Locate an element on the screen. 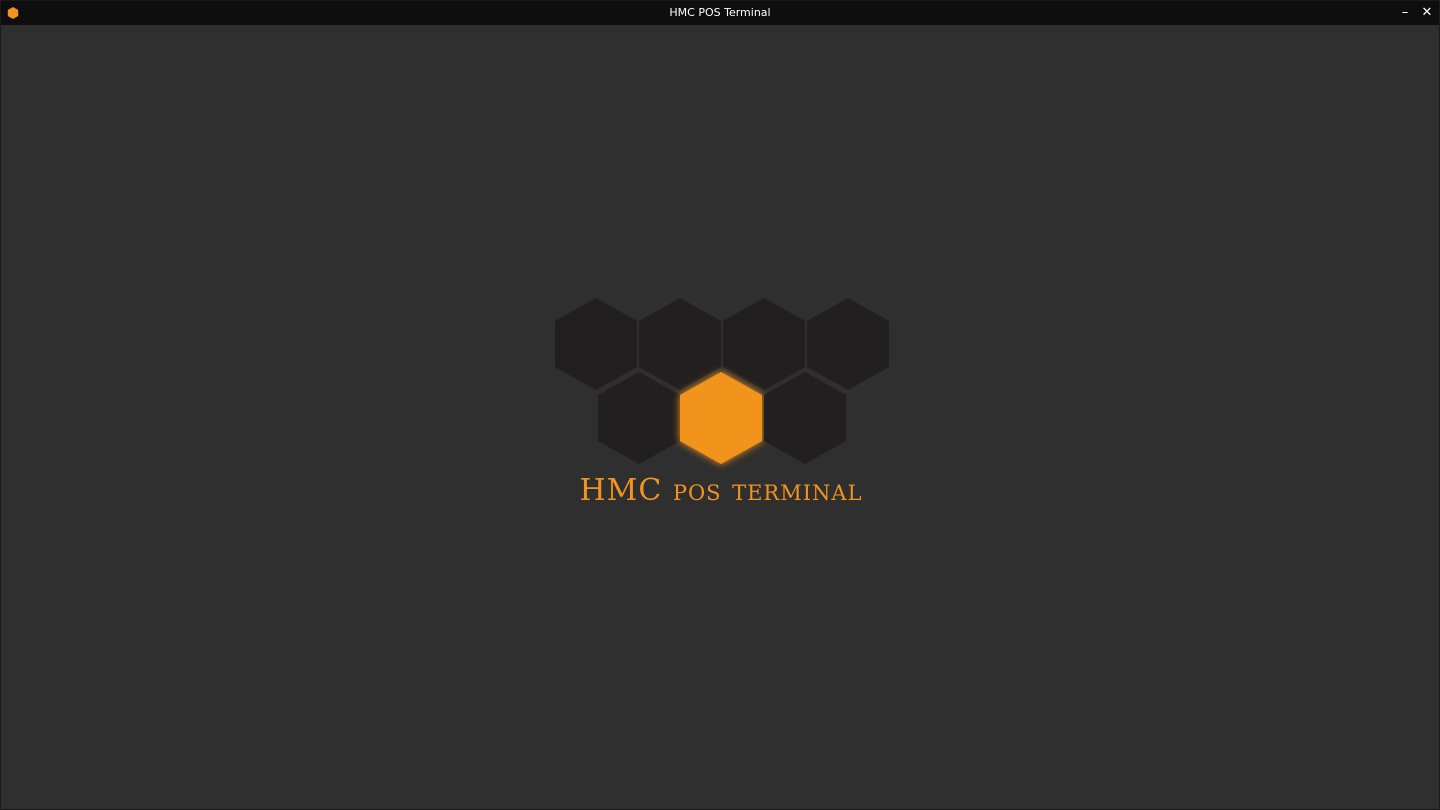 Image resolution: width=1440 pixels, height=810 pixels. minimize-button: – is located at coordinates (1405, 13).